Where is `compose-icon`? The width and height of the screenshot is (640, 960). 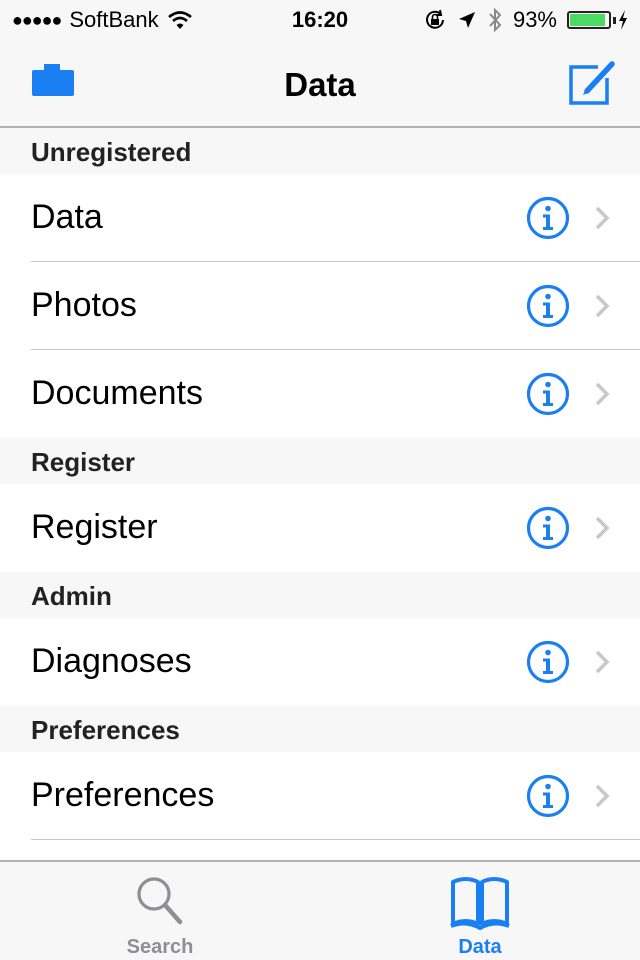
compose-icon is located at coordinates (592, 83).